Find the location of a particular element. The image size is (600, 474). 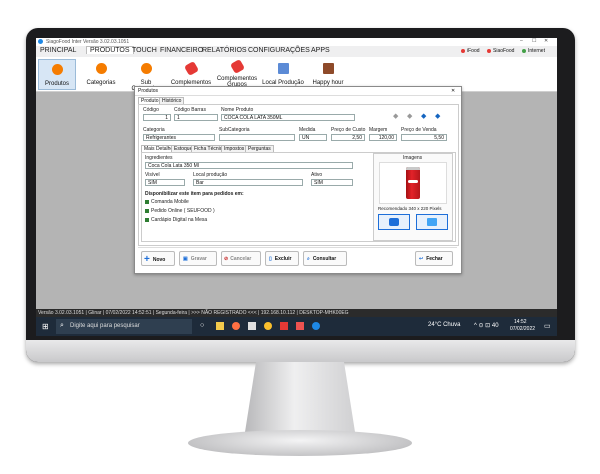

gravar-label: Gravar is located at coordinates (198, 259).